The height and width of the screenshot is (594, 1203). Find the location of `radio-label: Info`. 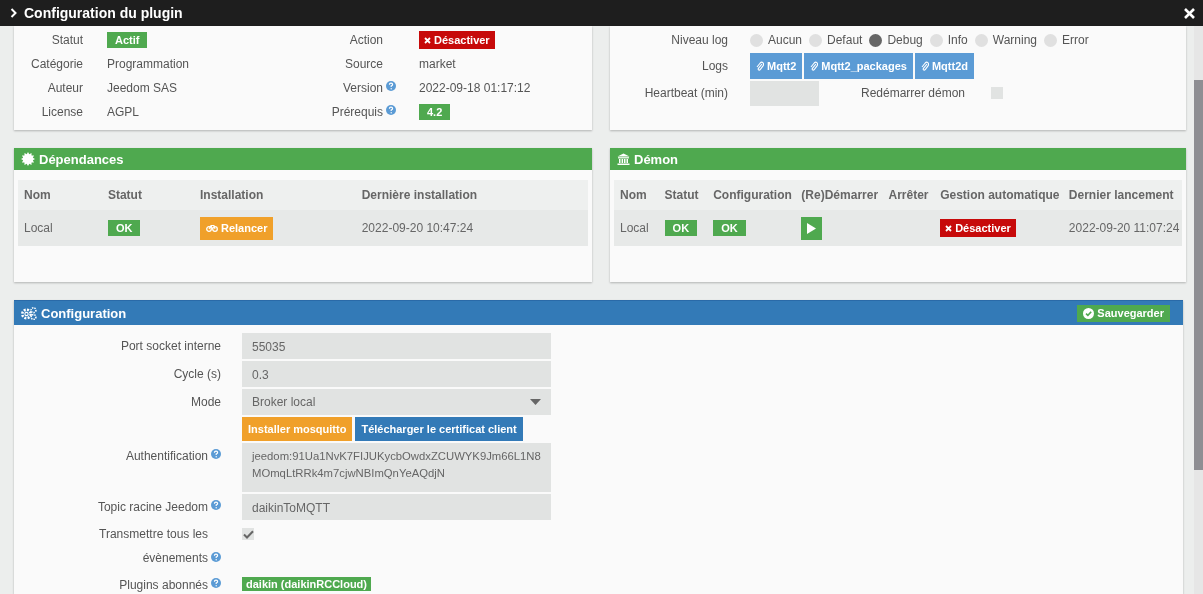

radio-label: Info is located at coordinates (957, 40).